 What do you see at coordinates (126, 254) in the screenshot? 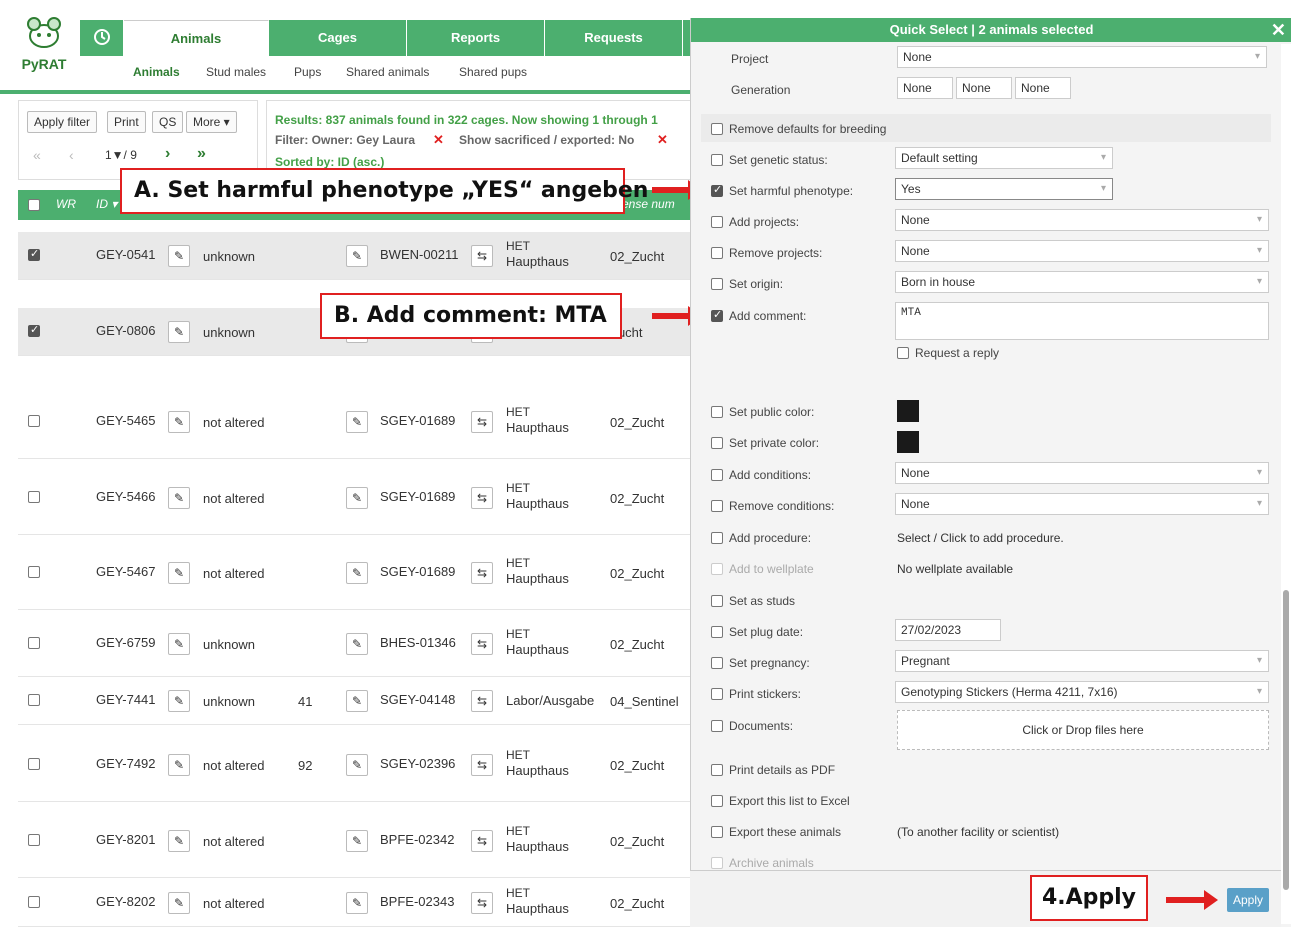
I see `animal-id: GEY-0541` at bounding box center [126, 254].